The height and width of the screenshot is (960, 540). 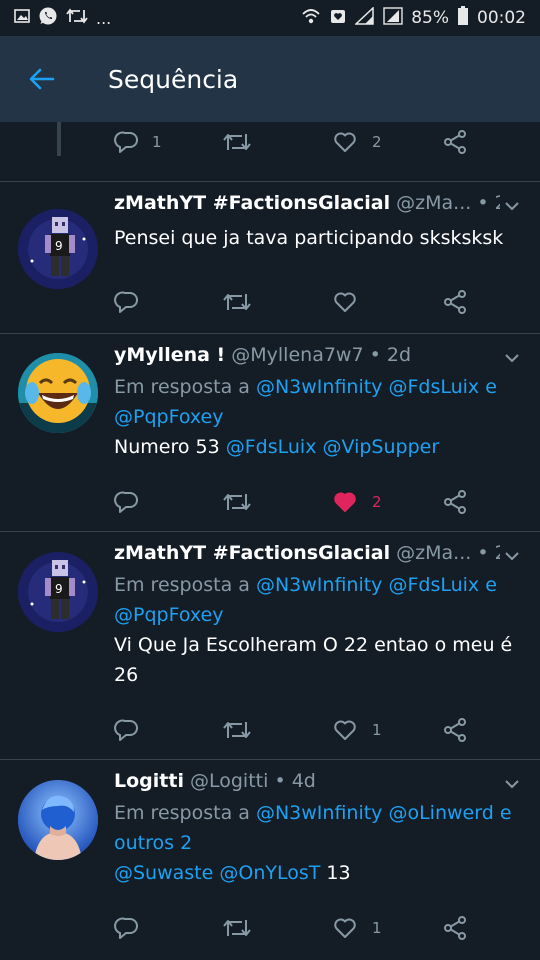 What do you see at coordinates (295, 781) in the screenshot?
I see `timestamp: • 4d` at bounding box center [295, 781].